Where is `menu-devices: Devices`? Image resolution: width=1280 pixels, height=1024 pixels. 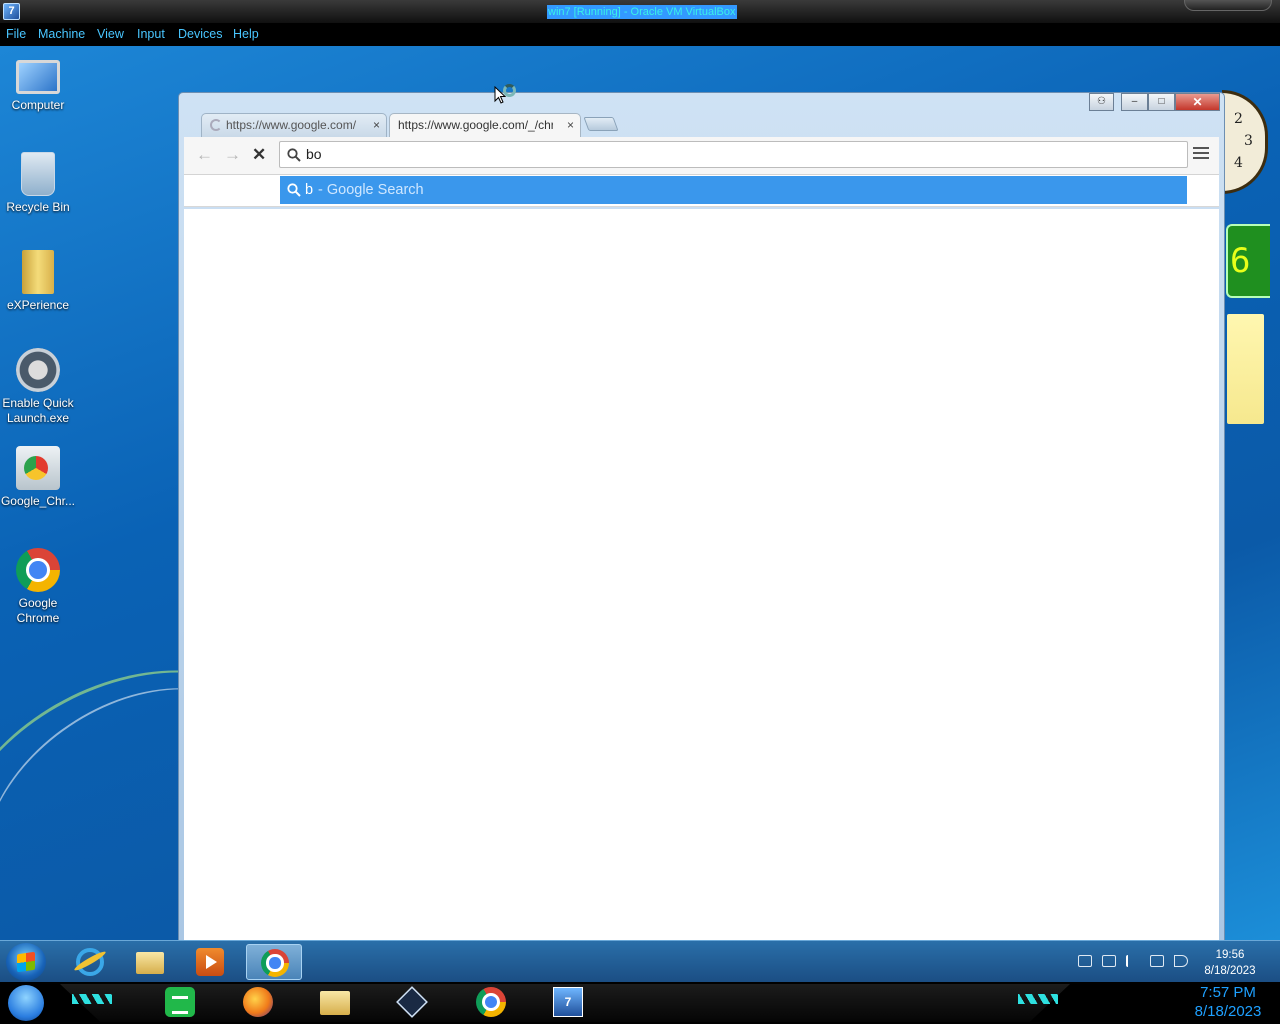
menu-devices: Devices is located at coordinates (200, 34).